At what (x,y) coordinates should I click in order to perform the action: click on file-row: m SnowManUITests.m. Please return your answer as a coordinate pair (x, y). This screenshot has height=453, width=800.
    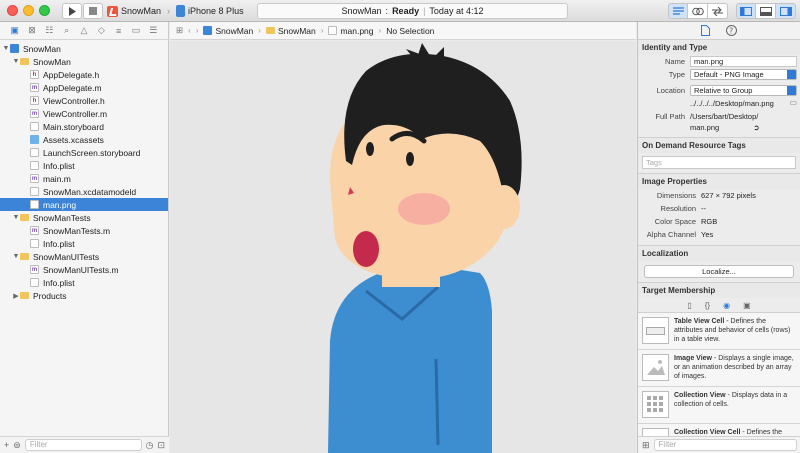
    Looking at the image, I should click on (84, 269).